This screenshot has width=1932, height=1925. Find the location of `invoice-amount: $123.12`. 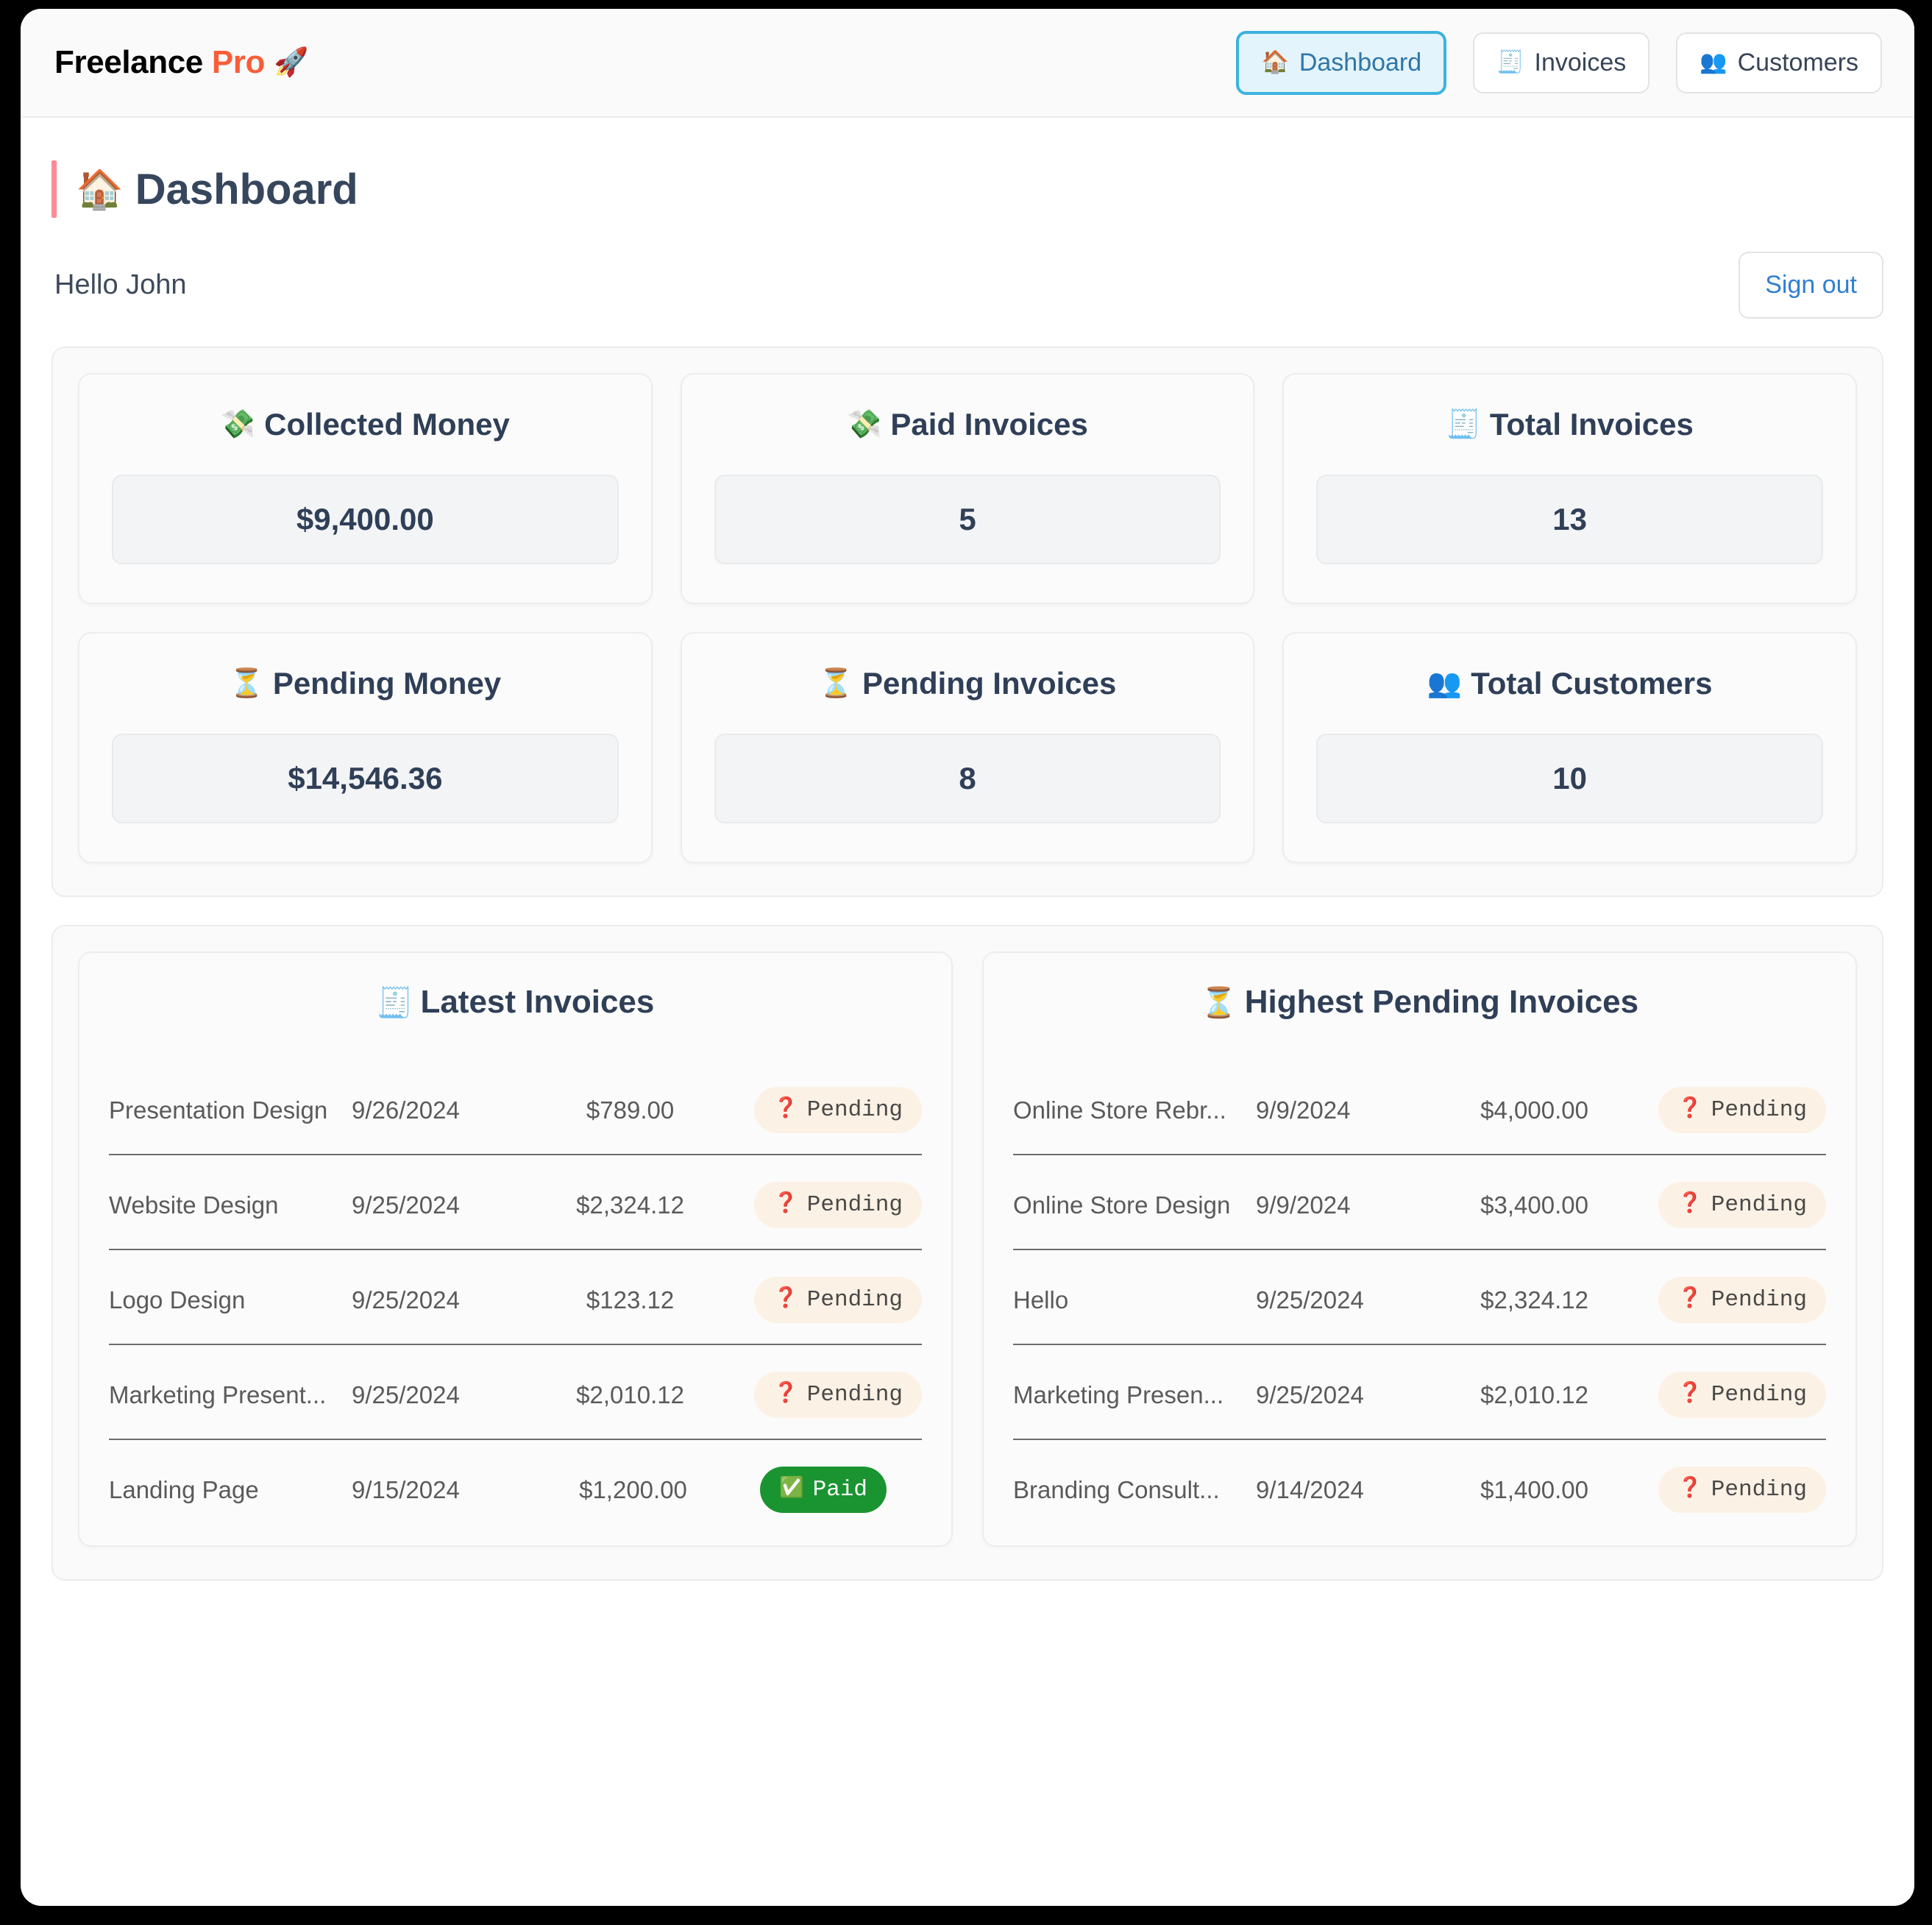

invoice-amount: $123.12 is located at coordinates (630, 1300).